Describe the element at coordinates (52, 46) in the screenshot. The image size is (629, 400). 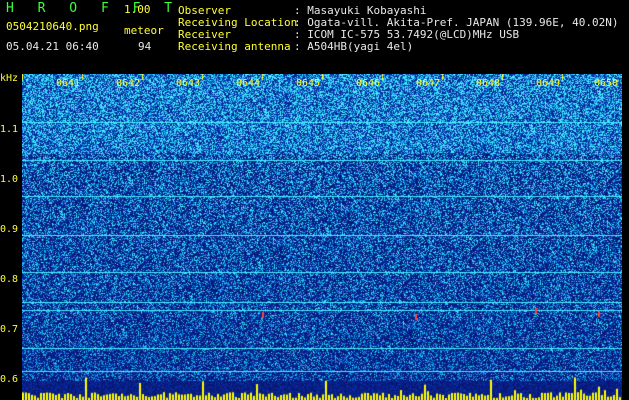
I see `timestamp: 05.04.21 06:40` at that location.